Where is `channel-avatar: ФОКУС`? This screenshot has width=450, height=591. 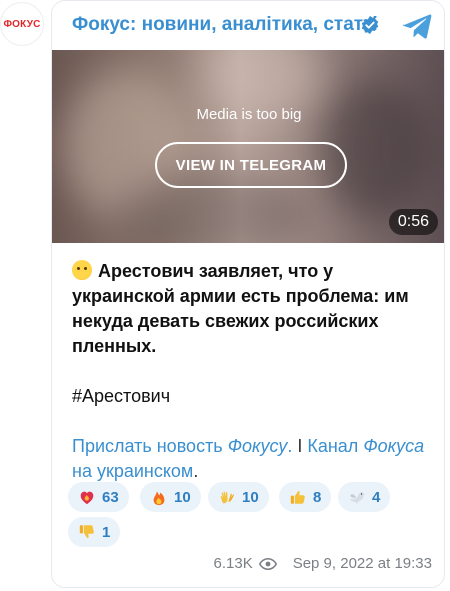
channel-avatar: ФОКУС is located at coordinates (22, 24).